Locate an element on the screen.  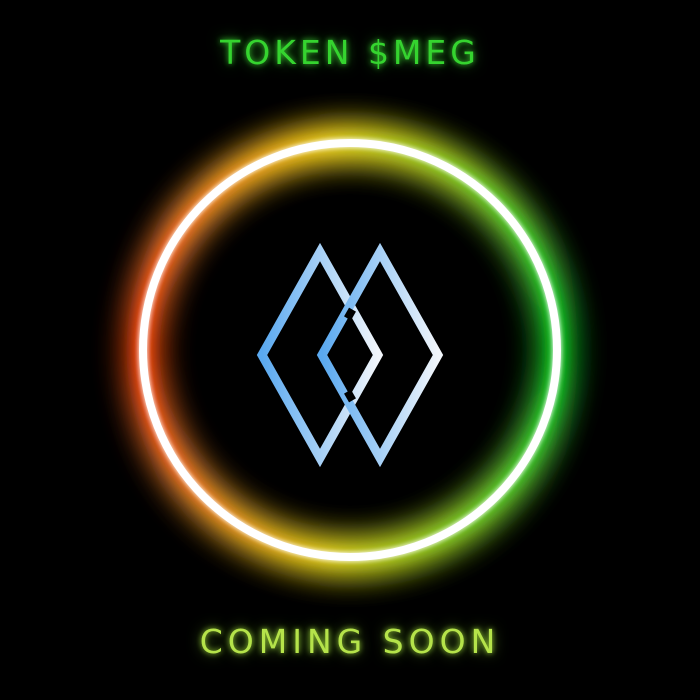
subtitle: COMING SOON is located at coordinates (350, 641).